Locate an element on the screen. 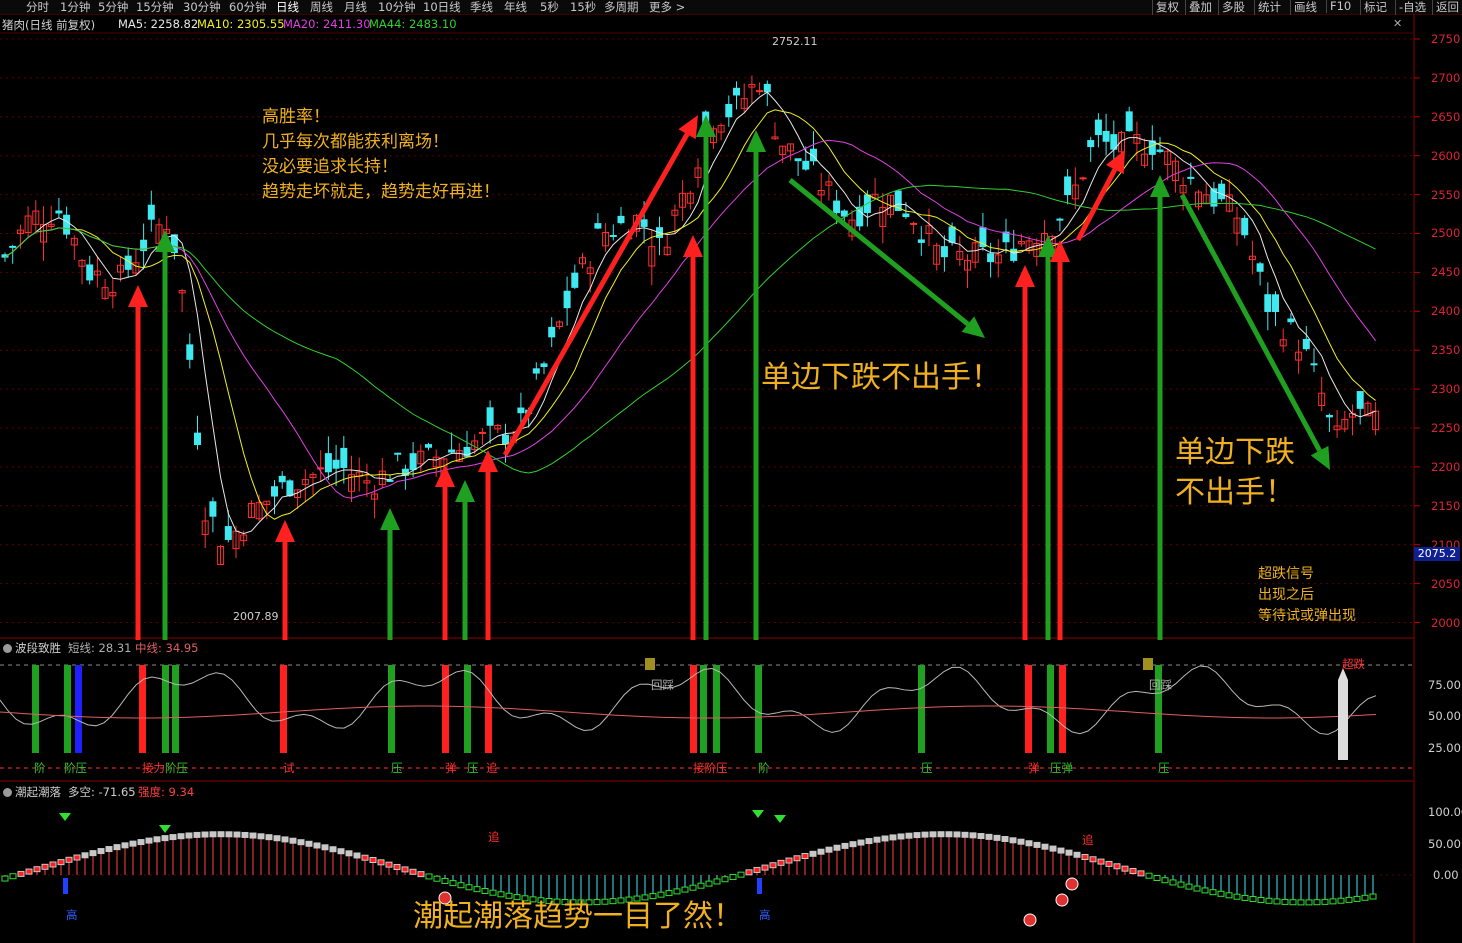 This screenshot has height=943, width=1462. duokong-readout: 多空: -71.65 is located at coordinates (102, 792).